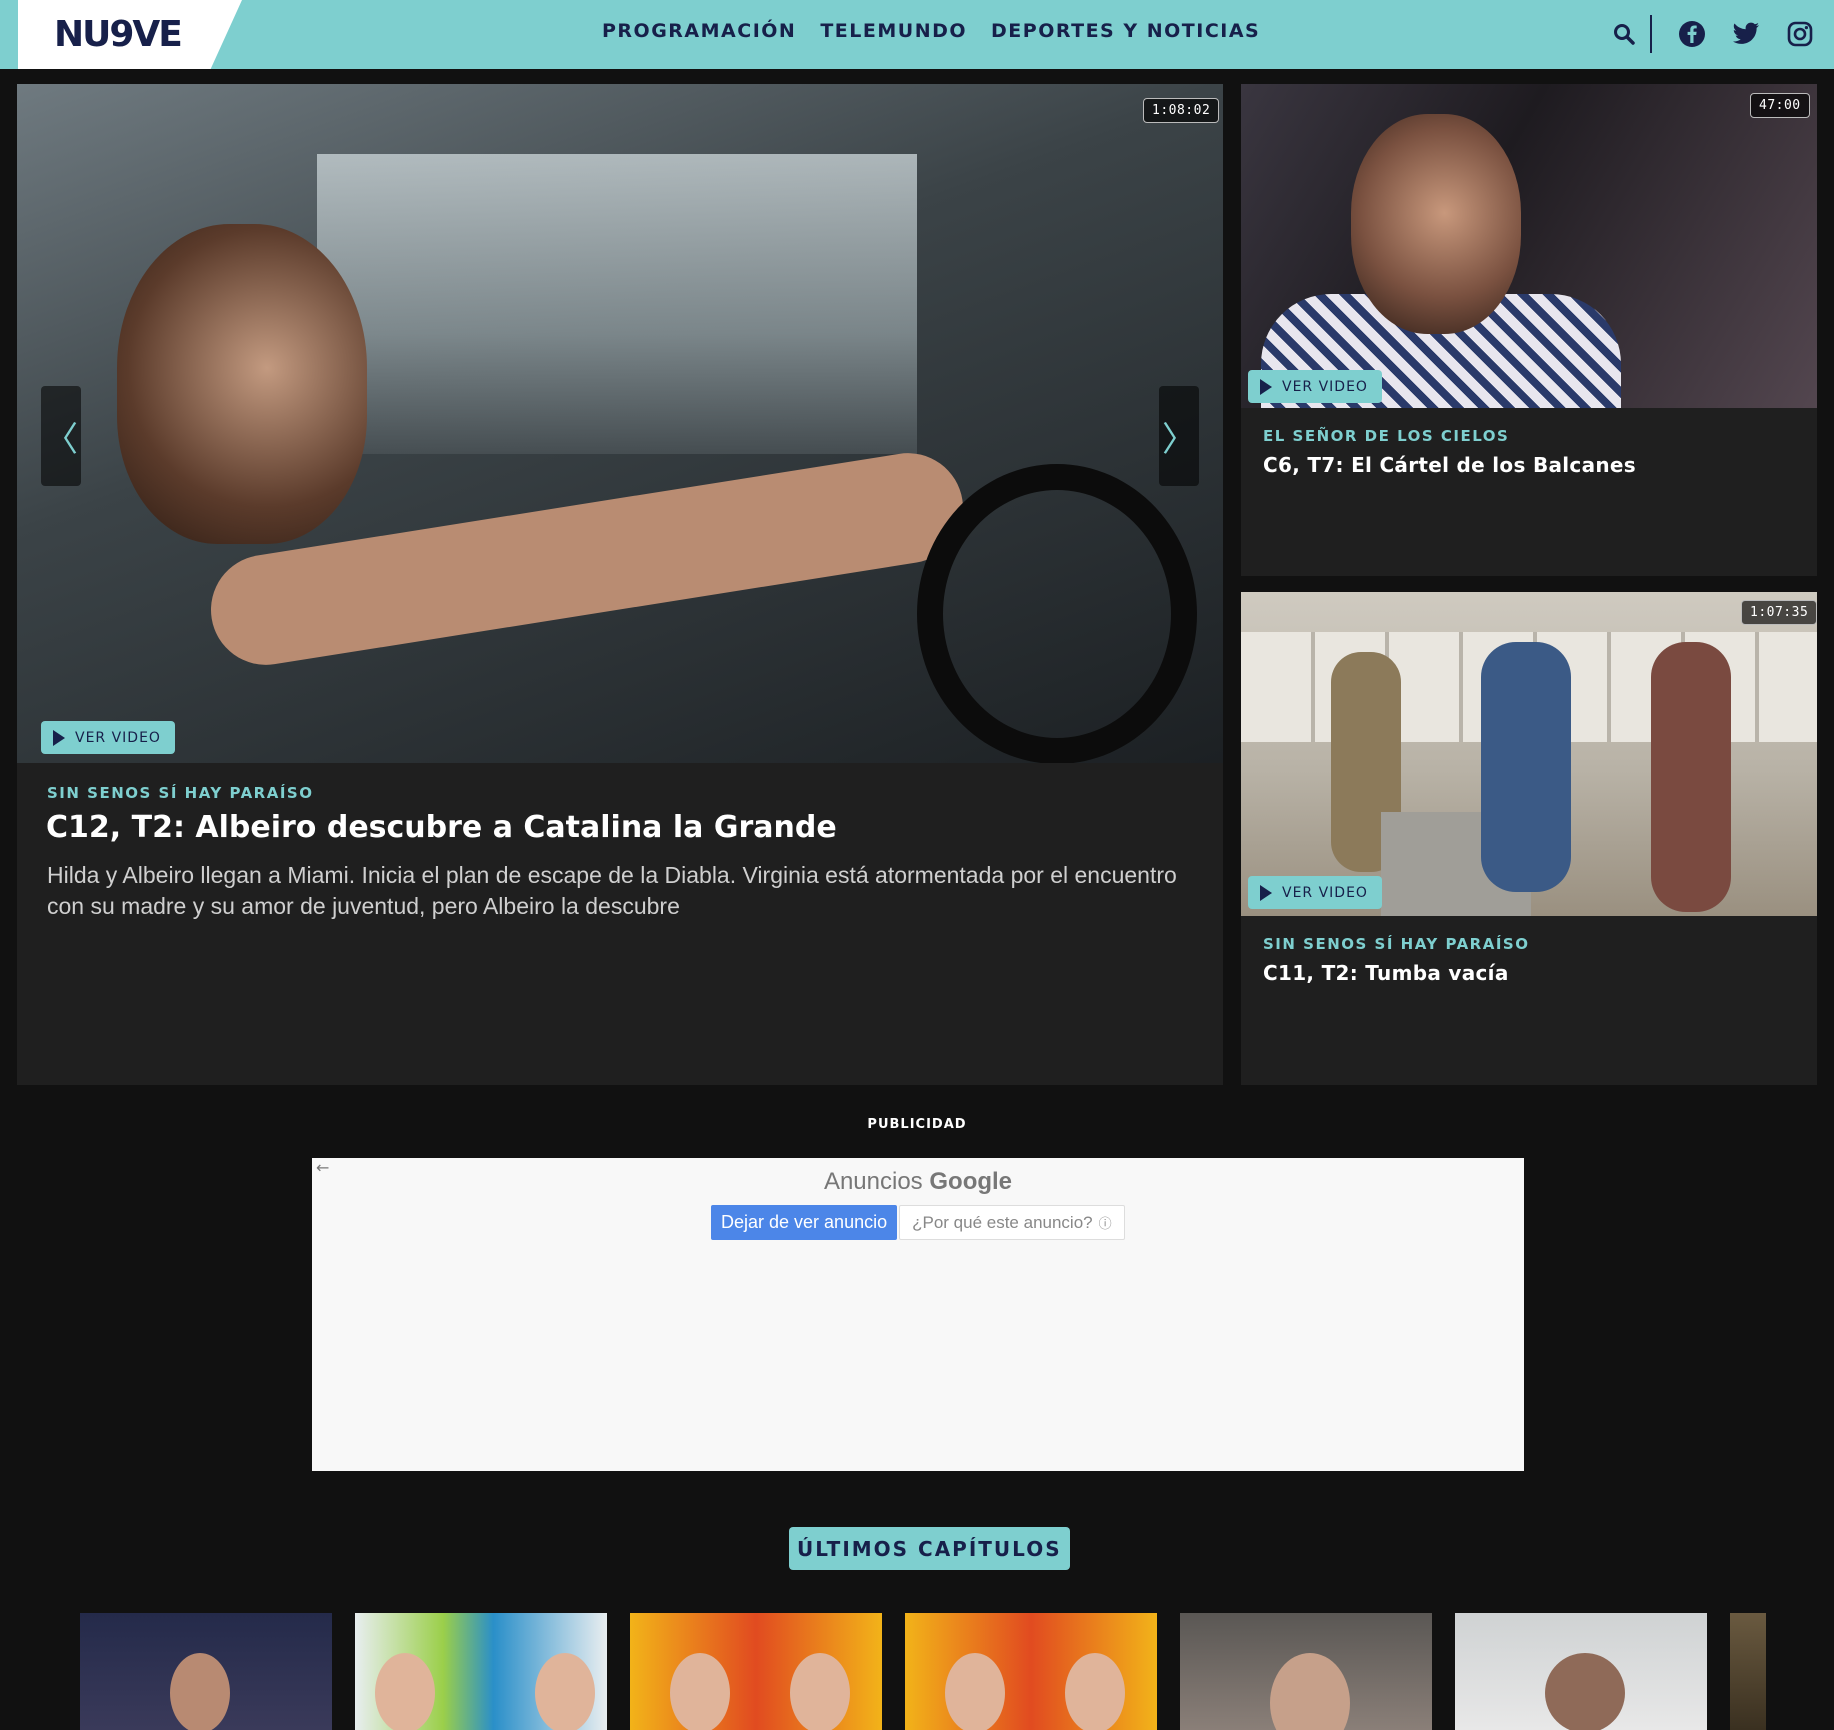 The height and width of the screenshot is (1730, 1834). What do you see at coordinates (1386, 436) in the screenshot?
I see `show-category: EL SEÑOR DE LOS CIELOS` at bounding box center [1386, 436].